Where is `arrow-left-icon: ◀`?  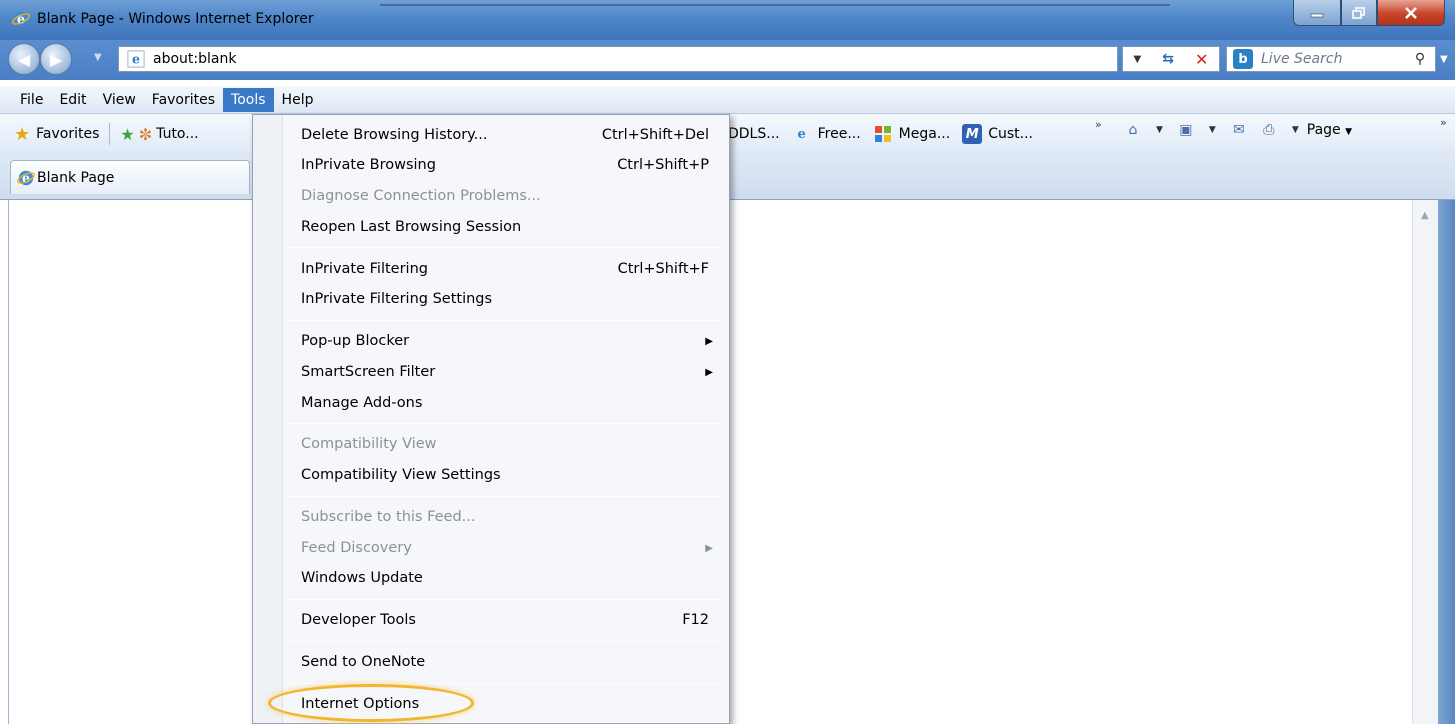 arrow-left-icon: ◀ is located at coordinates (24, 59).